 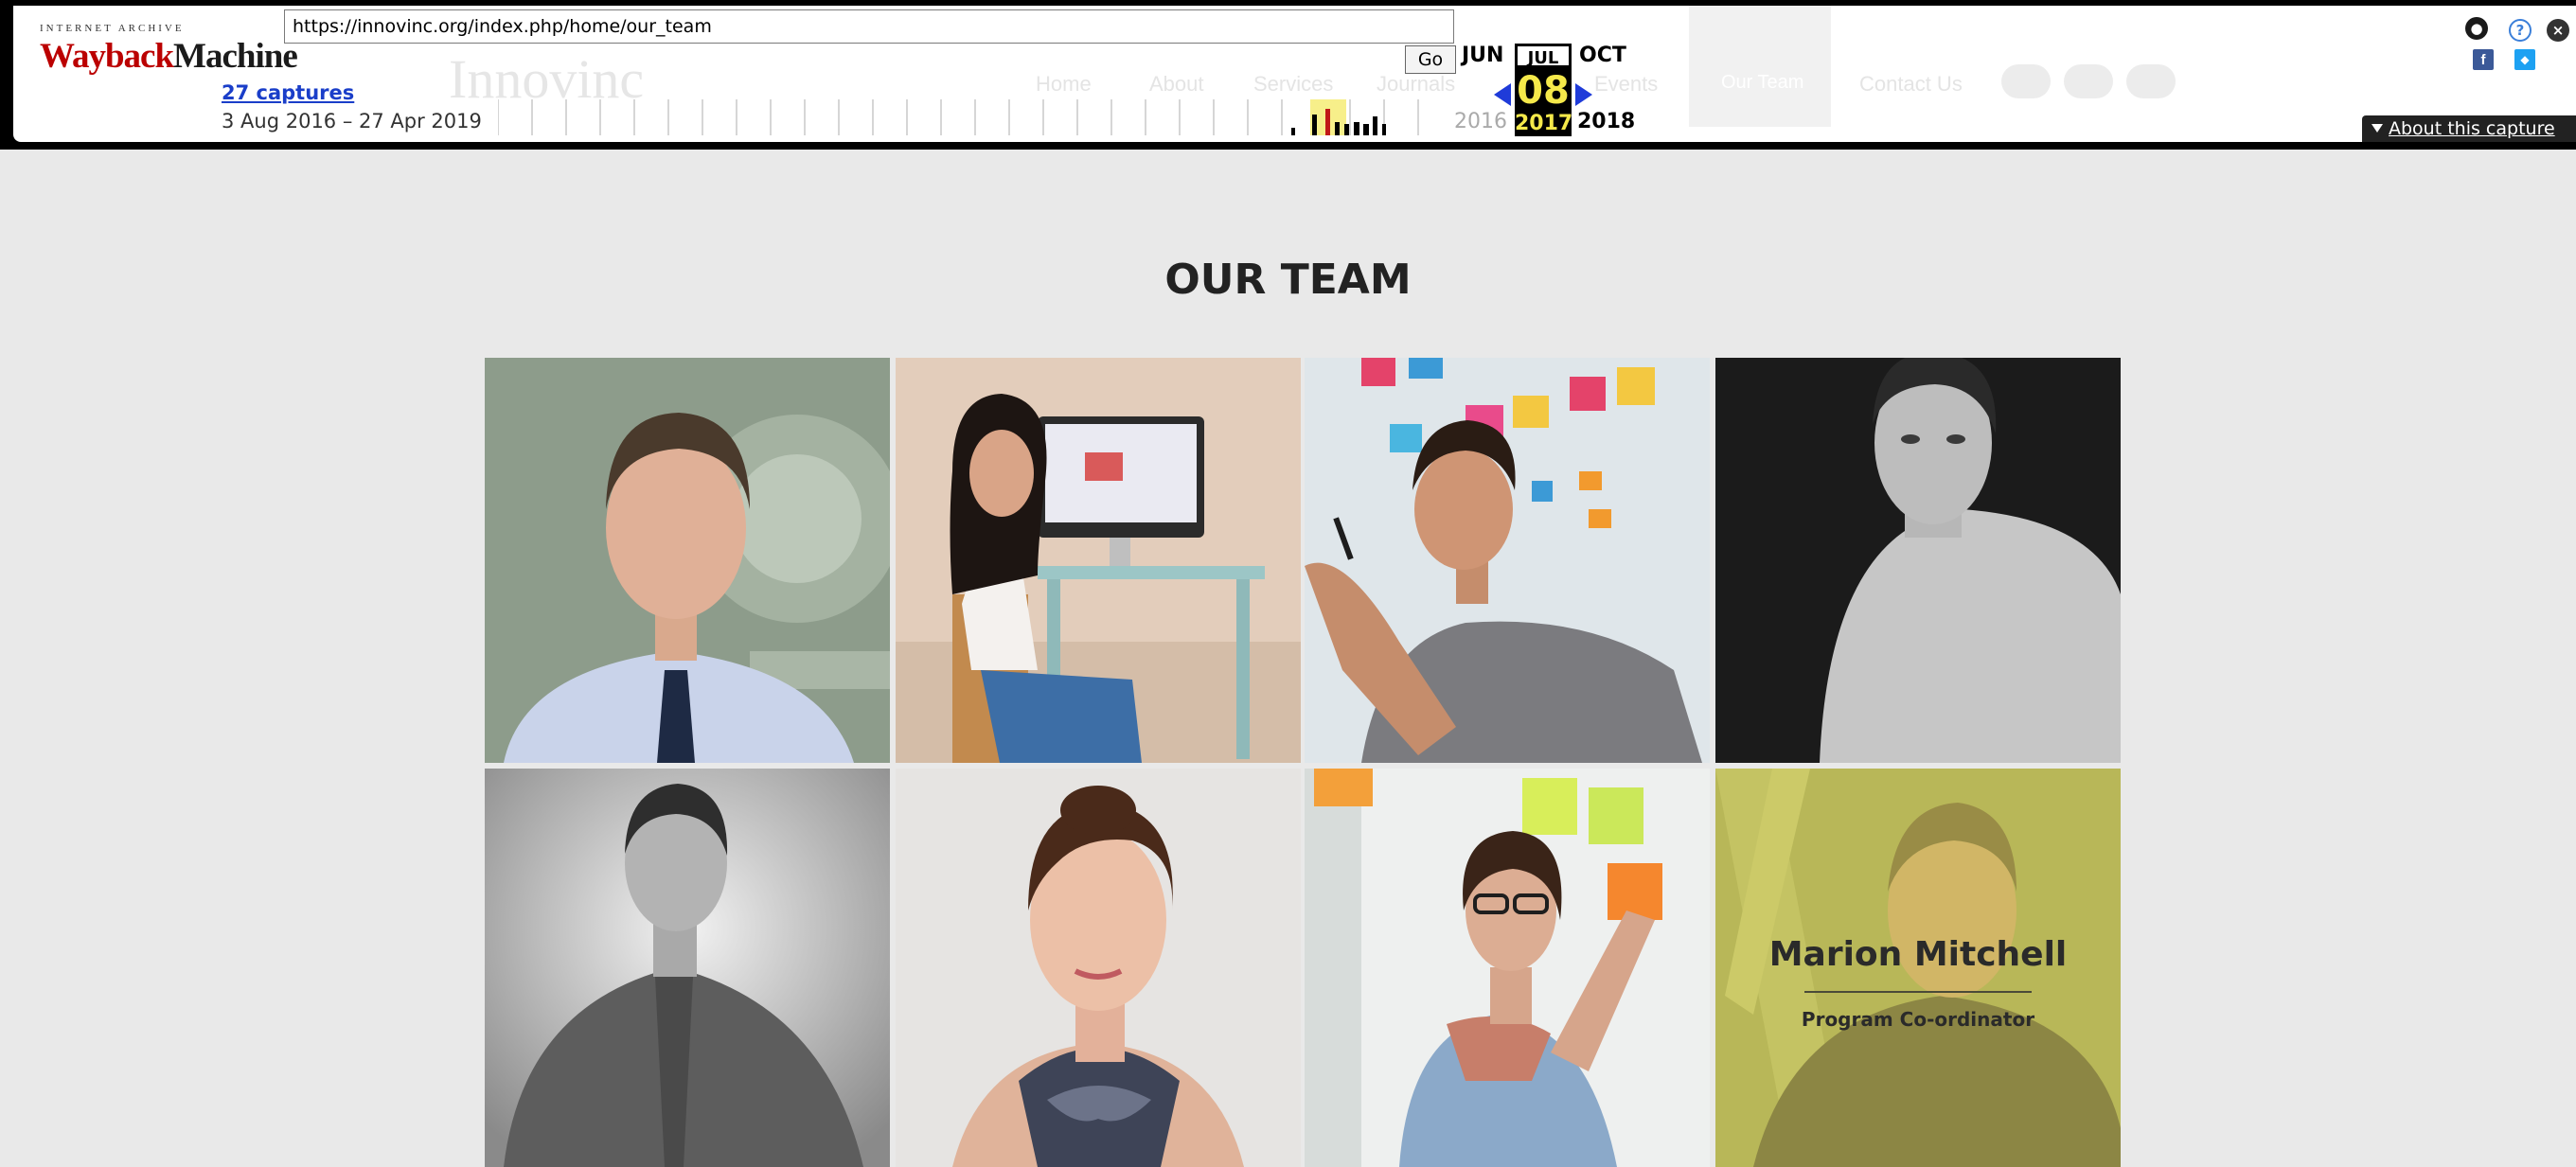 I want to click on twitter-icon: ◆, so click(x=2524, y=59).